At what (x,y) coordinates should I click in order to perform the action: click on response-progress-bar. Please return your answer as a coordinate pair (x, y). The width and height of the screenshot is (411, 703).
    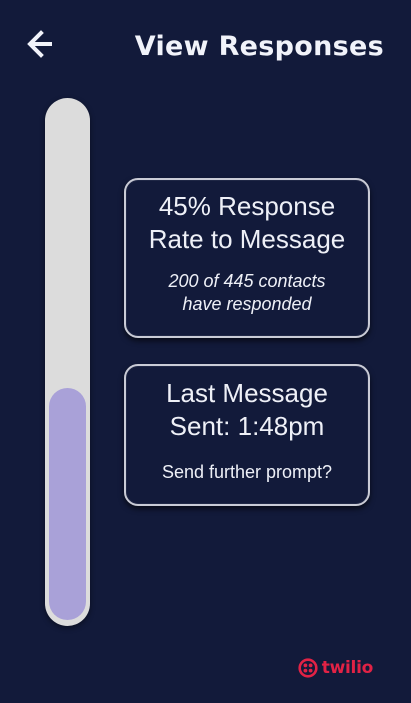
    Looking at the image, I should click on (67, 362).